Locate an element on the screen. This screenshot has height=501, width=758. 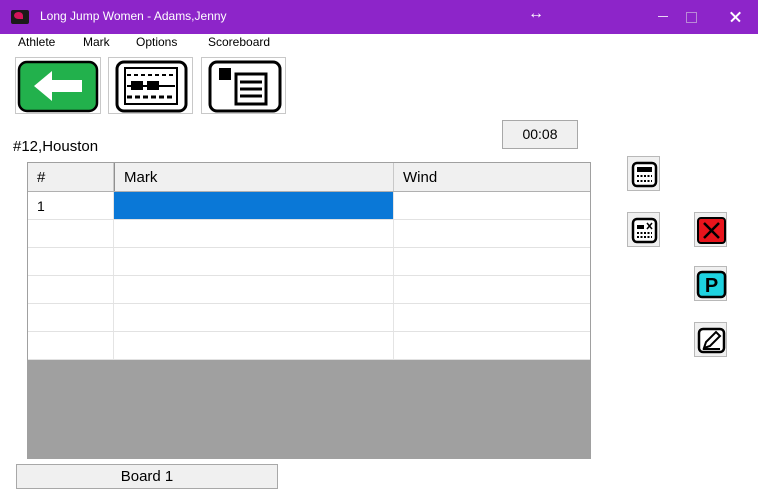
menu-bar: Athlete Mark Options Scoreboard is located at coordinates (379, 42).